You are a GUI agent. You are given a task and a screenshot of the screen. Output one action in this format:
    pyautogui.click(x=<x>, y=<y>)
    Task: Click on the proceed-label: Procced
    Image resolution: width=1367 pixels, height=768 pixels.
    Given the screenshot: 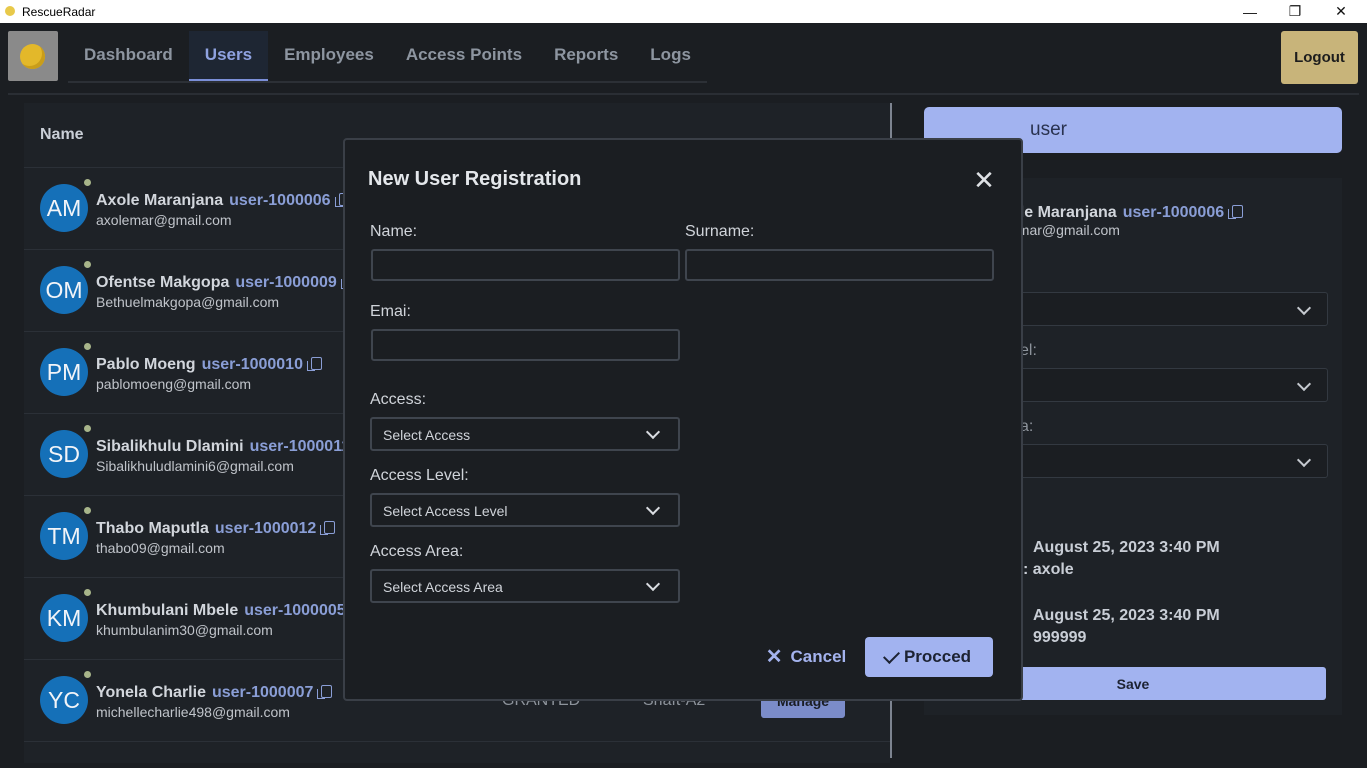 What is the action you would take?
    pyautogui.click(x=937, y=656)
    